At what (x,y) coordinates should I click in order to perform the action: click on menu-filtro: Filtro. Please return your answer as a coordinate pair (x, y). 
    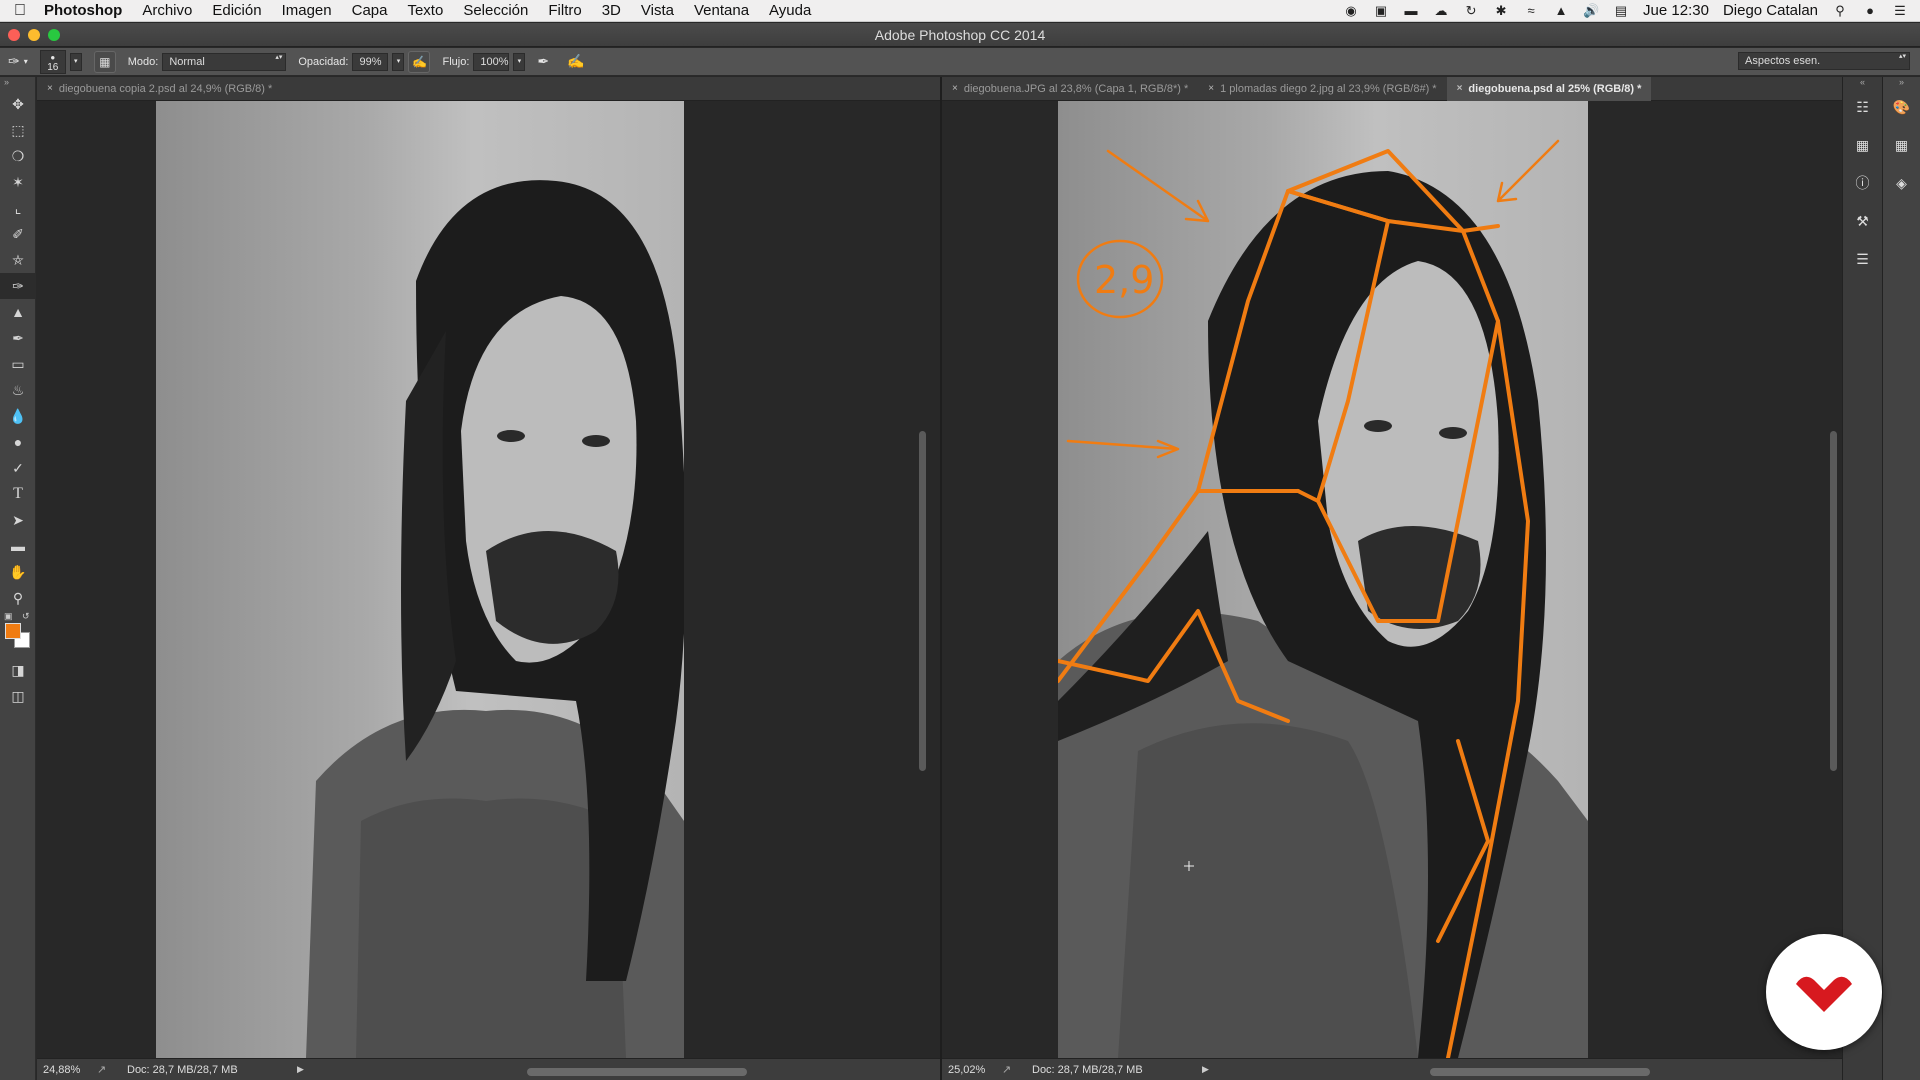
    Looking at the image, I should click on (564, 10).